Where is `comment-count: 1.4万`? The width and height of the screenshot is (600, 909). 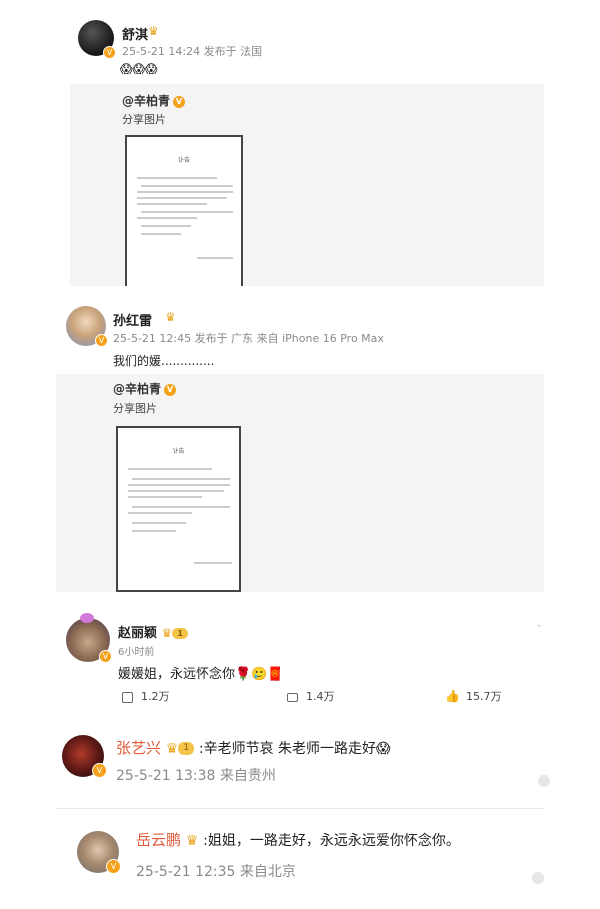
comment-count: 1.4万 is located at coordinates (320, 696).